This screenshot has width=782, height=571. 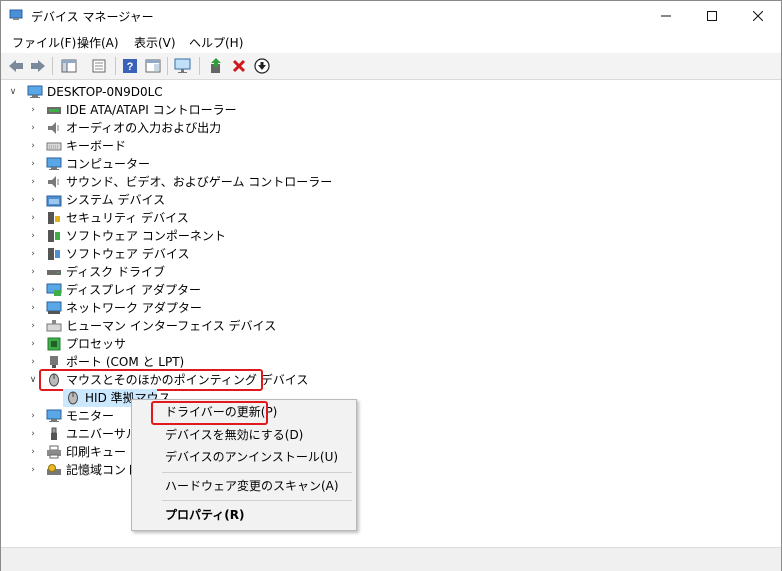 I want to click on scan-hardware-button, so click(x=183, y=66).